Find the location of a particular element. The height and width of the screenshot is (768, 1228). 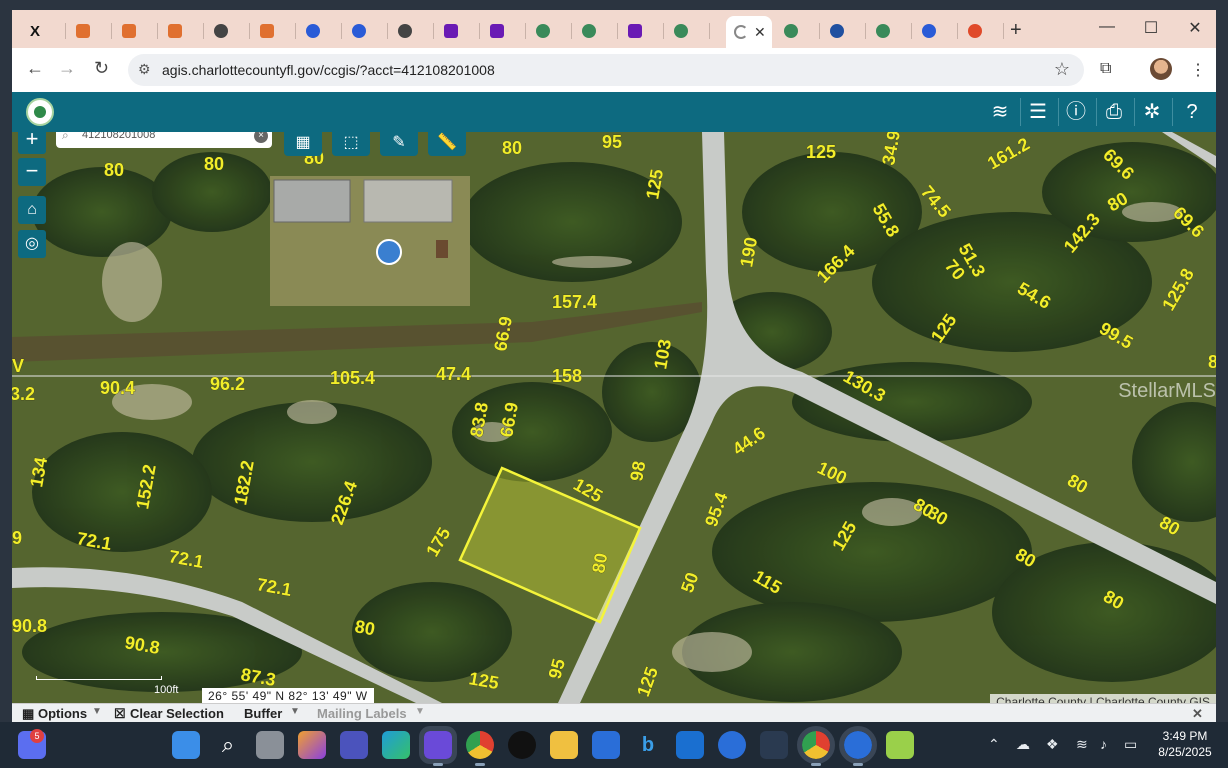

chrome-icon is located at coordinates (480, 748).